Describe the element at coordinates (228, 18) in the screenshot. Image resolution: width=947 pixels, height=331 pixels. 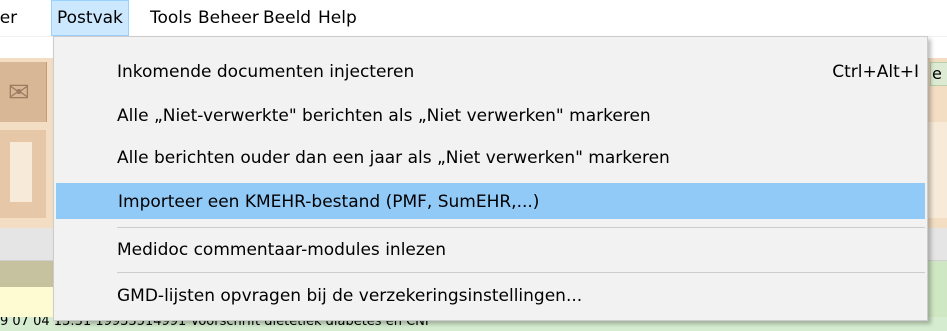
I see `menu-beheer: Beheer` at that location.